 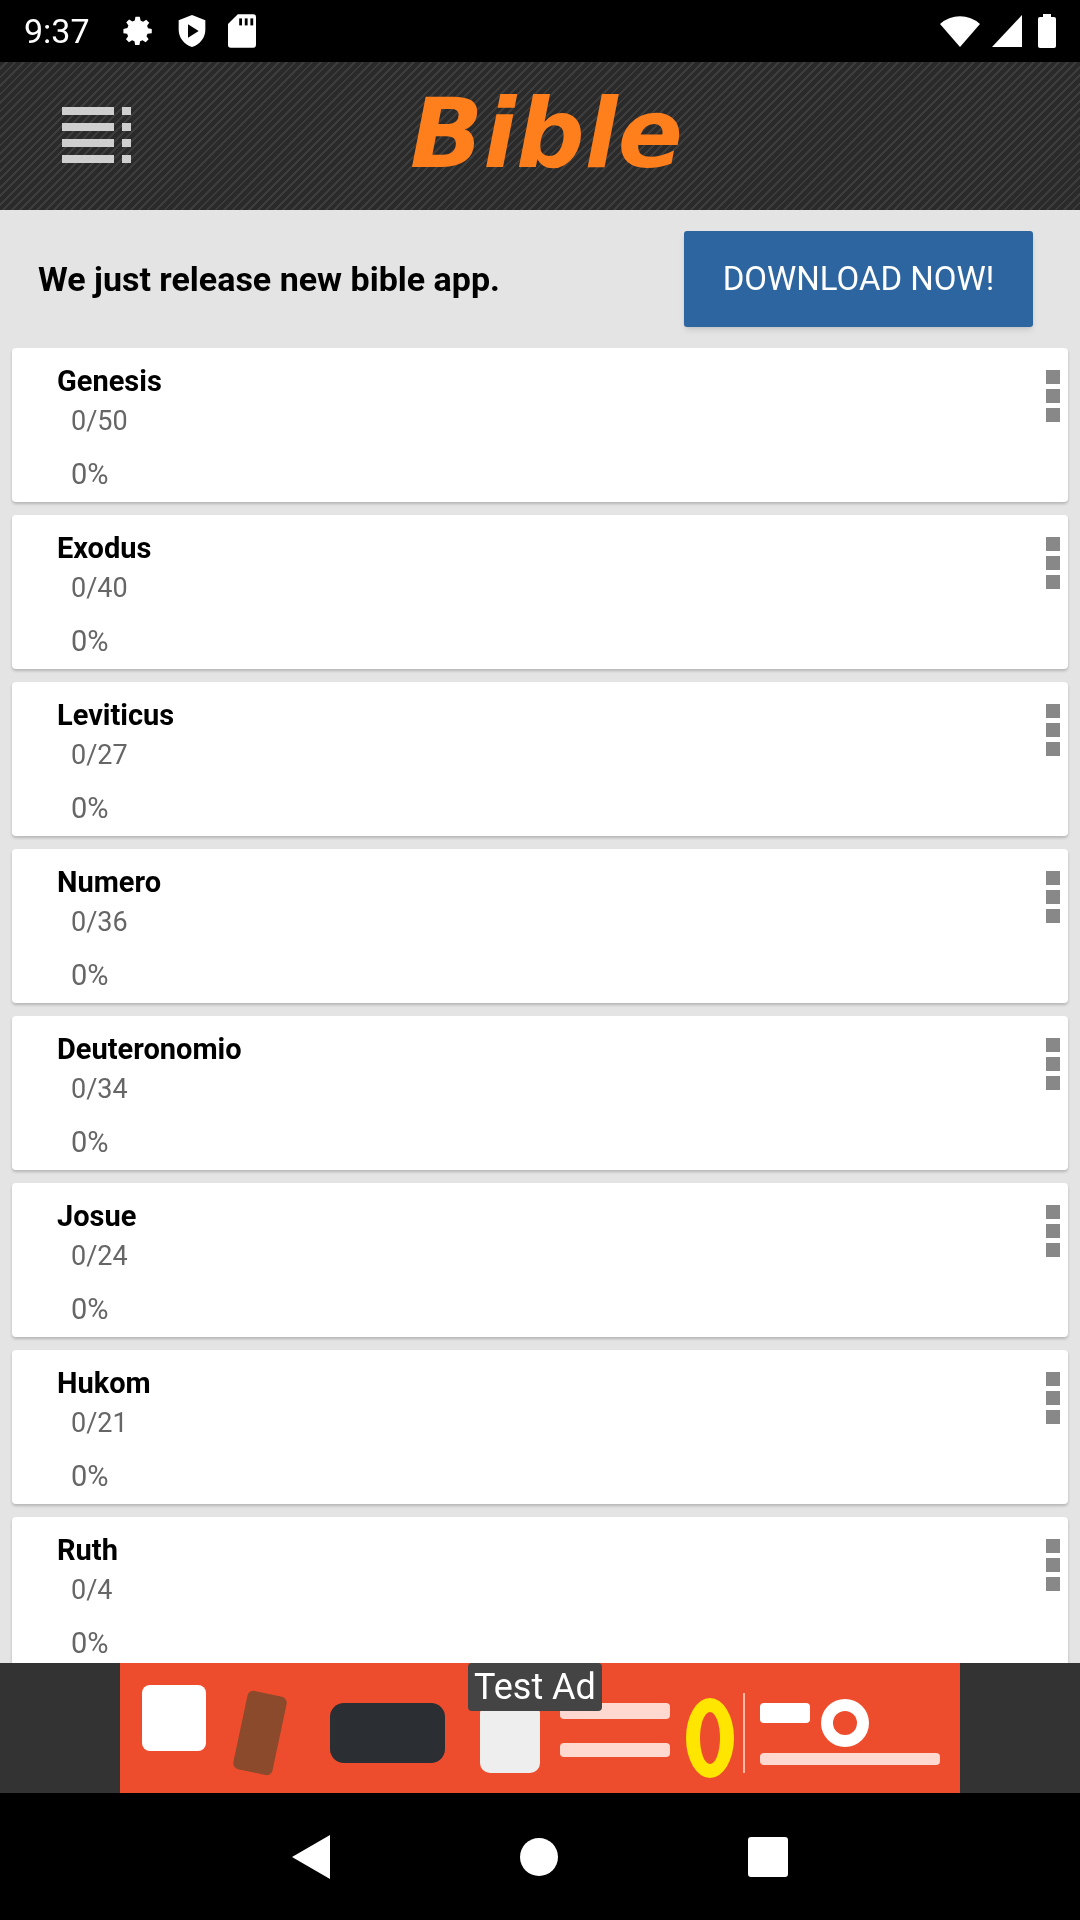 What do you see at coordinates (92, 1590) in the screenshot?
I see `chapter-count: 0/4` at bounding box center [92, 1590].